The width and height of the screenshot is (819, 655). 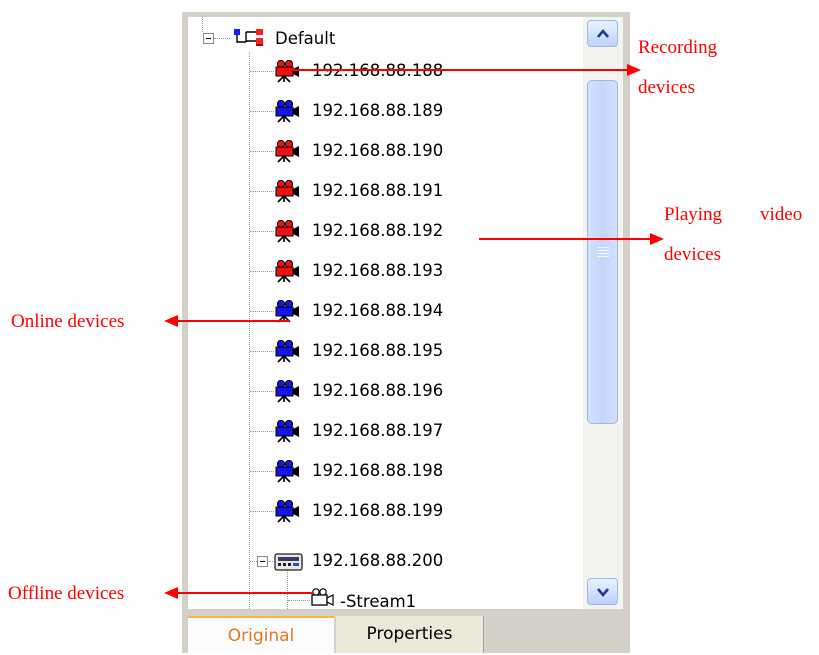 I want to click on callout-recording-line2: devices, so click(x=666, y=87).